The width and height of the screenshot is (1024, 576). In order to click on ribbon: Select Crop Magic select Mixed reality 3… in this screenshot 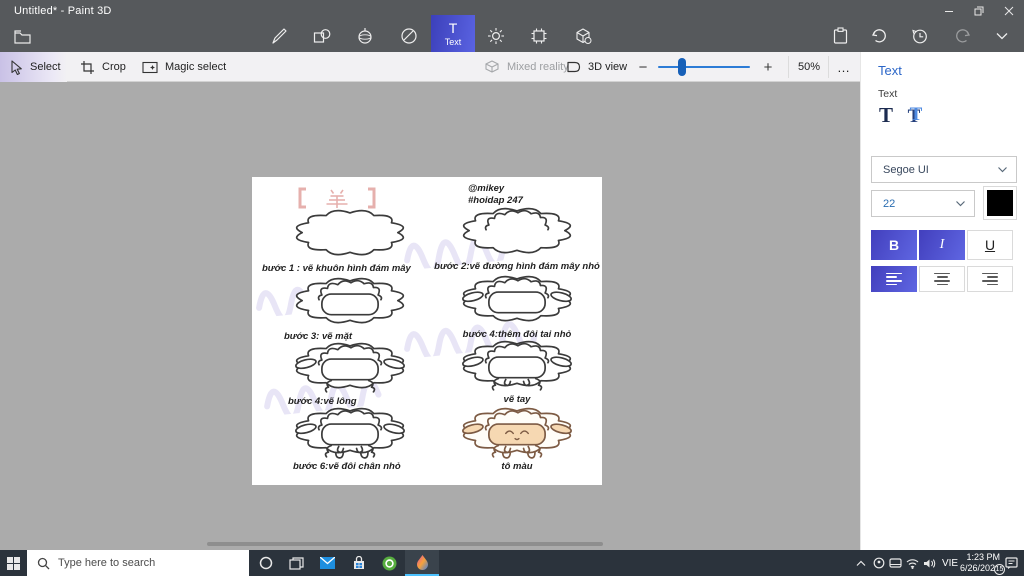, I will do `click(430, 67)`.